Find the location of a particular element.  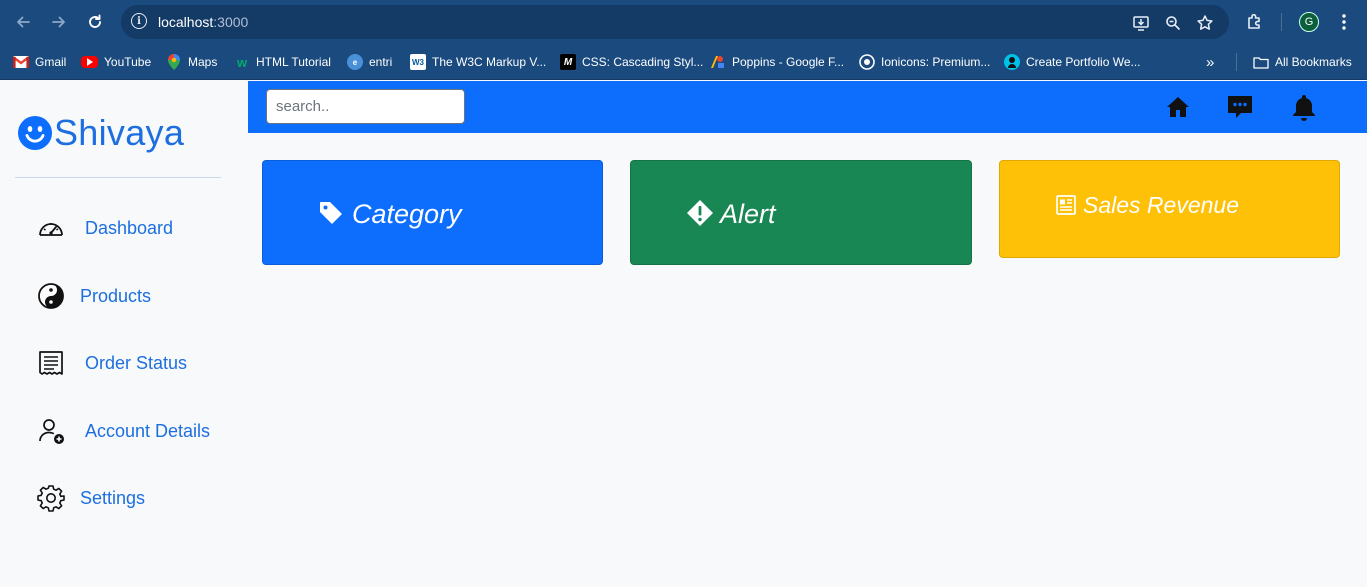

more-menu-icon is located at coordinates (1344, 22).